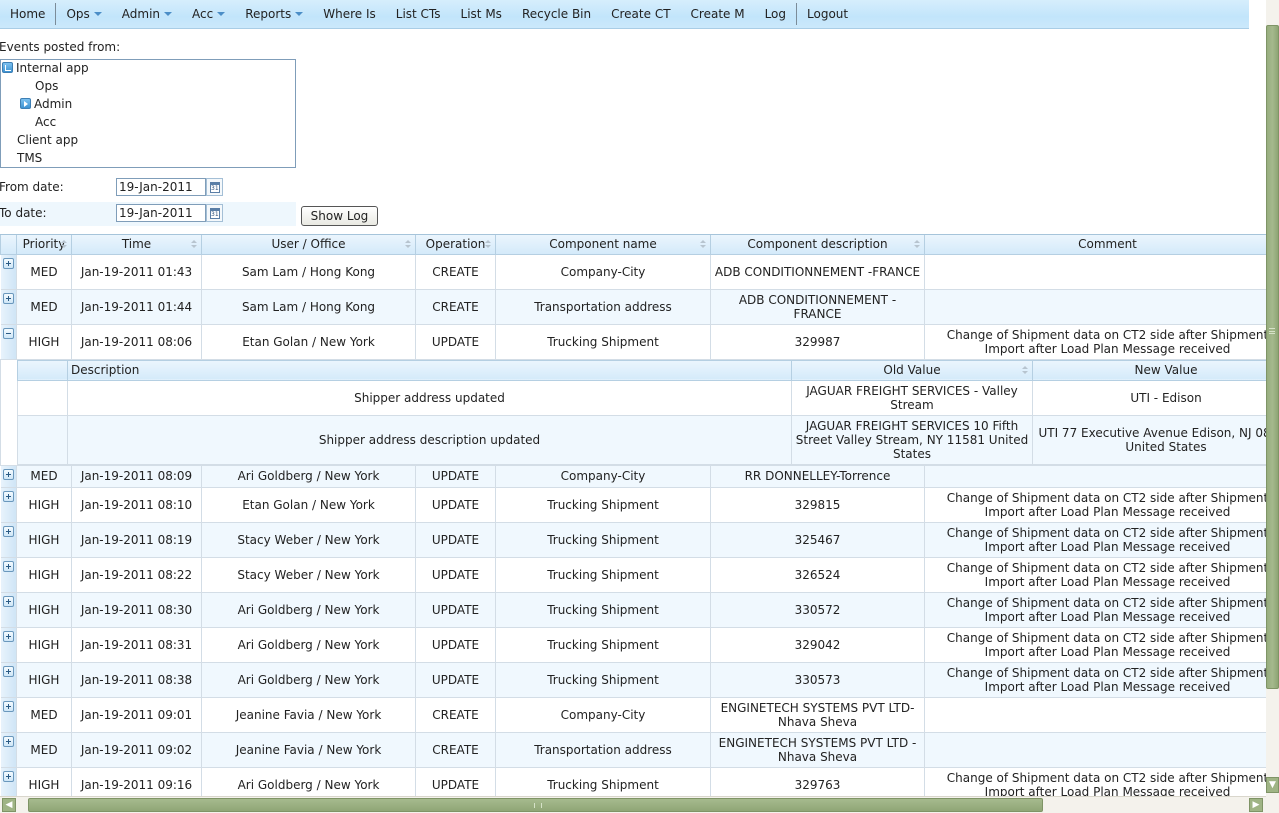  I want to click on nav-item-home: Home, so click(27, 14).